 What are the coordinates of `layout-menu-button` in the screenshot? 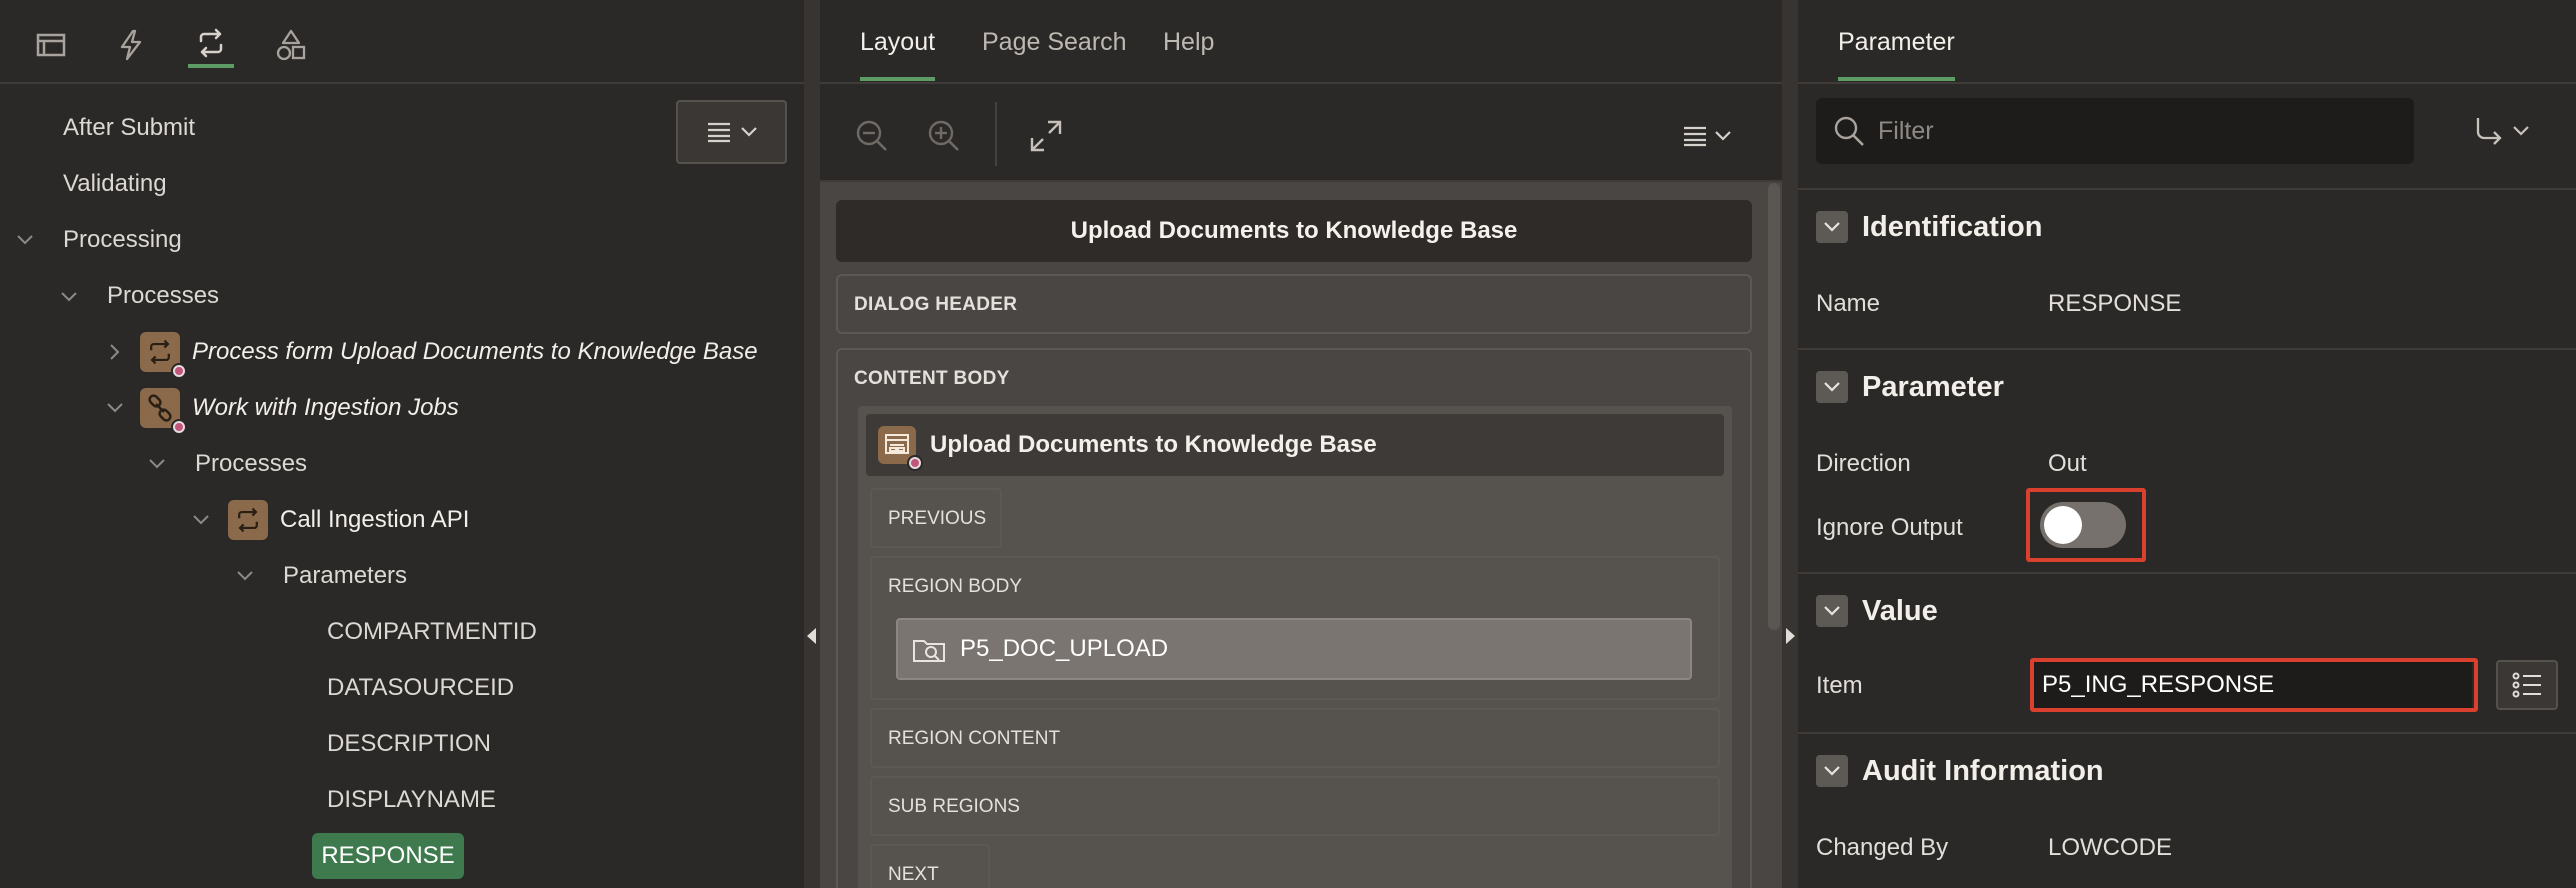 It's located at (1712, 136).